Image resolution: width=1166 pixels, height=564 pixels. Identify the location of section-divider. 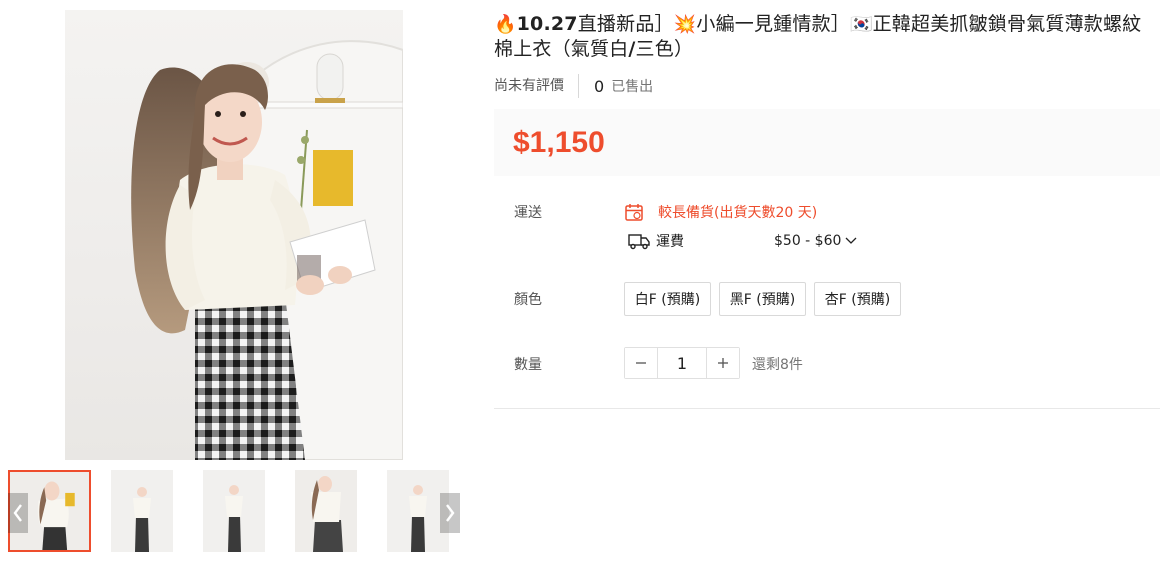
(827, 408).